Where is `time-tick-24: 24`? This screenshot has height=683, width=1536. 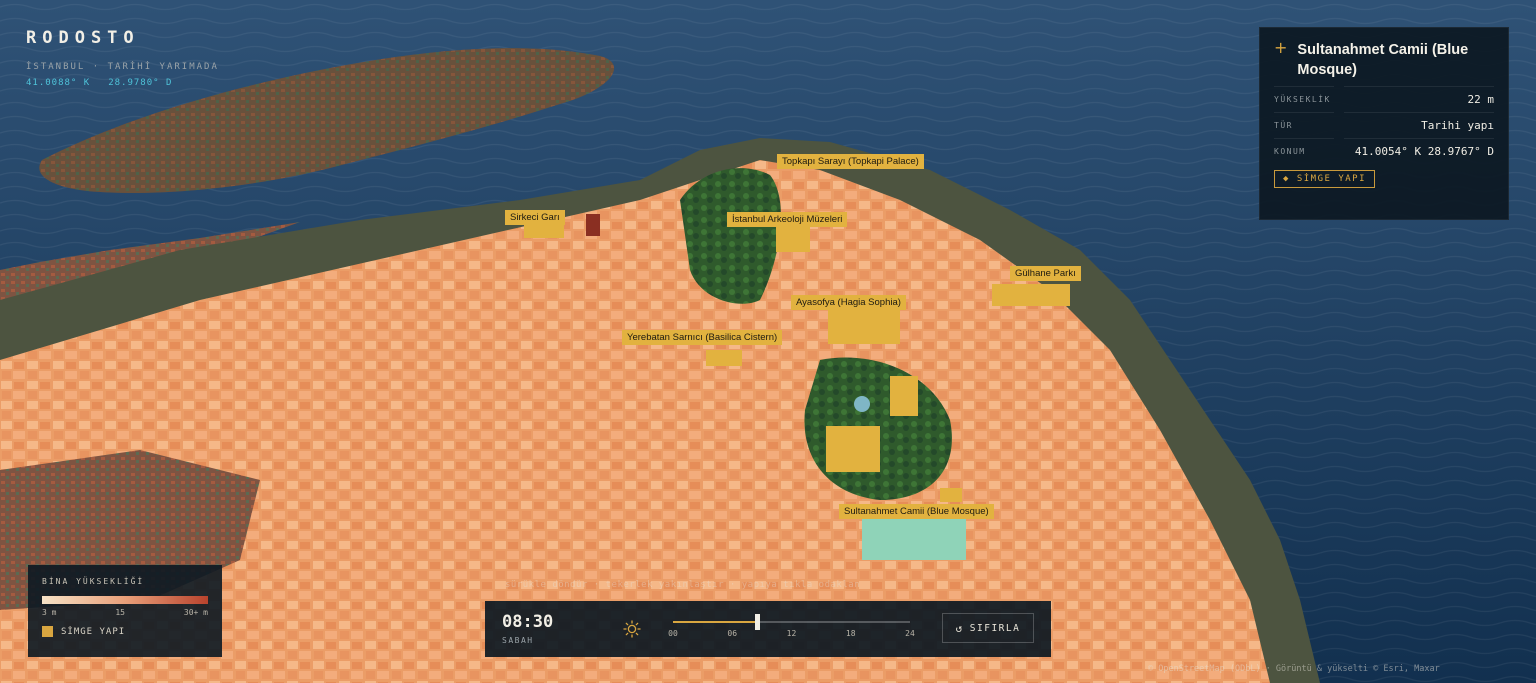 time-tick-24: 24 is located at coordinates (910, 633).